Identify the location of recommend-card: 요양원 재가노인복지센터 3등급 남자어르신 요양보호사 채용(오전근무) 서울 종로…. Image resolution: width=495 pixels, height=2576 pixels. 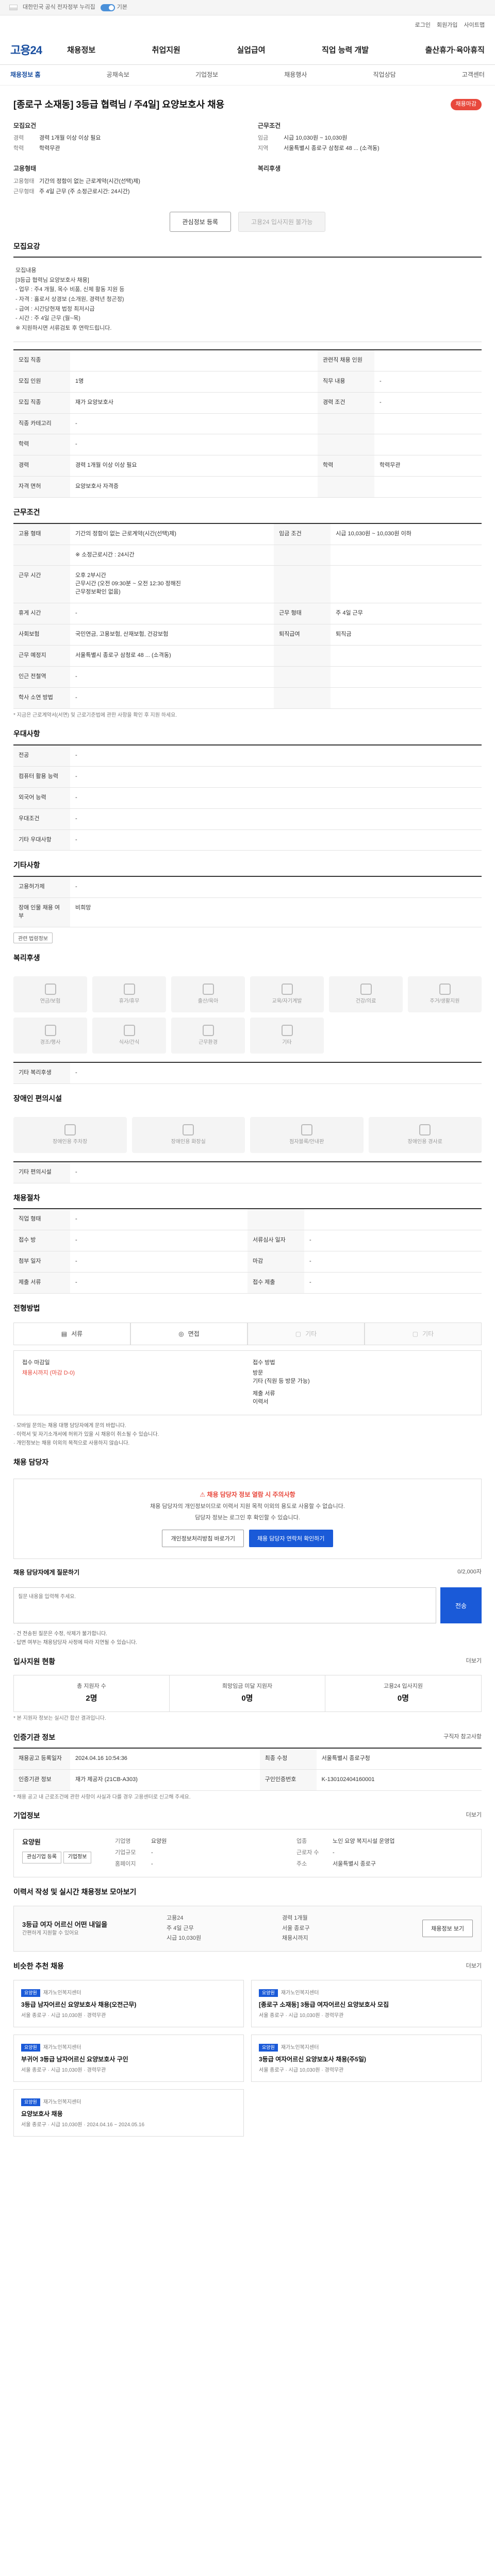
(128, 2003).